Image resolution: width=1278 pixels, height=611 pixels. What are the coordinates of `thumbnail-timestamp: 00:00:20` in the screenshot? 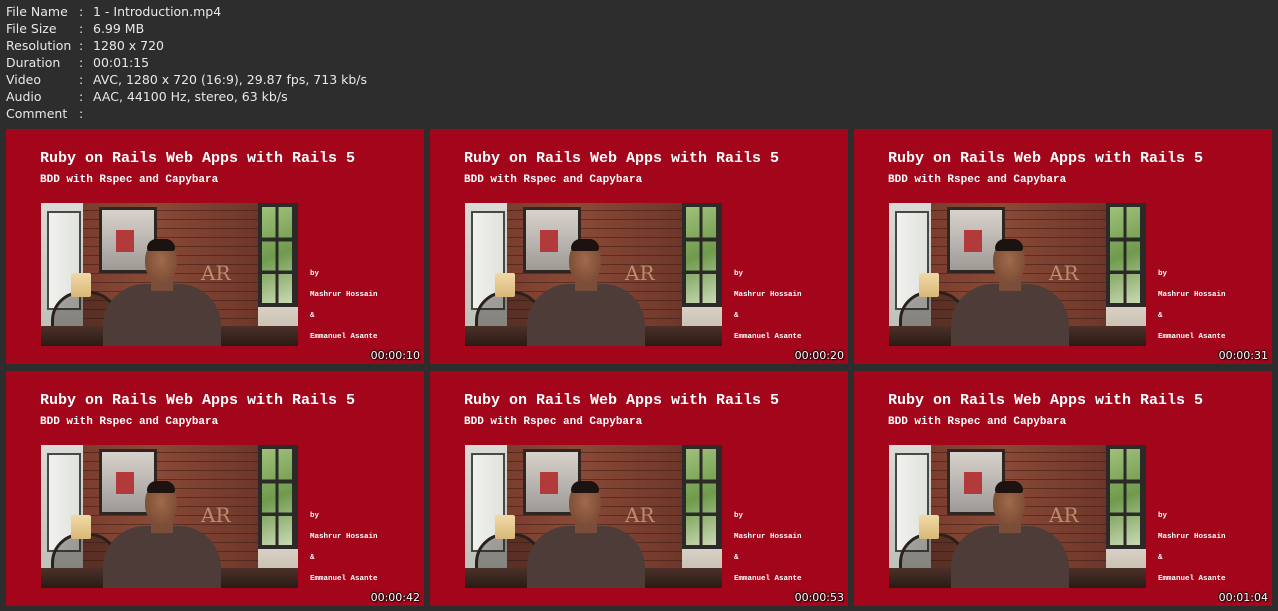 It's located at (819, 355).